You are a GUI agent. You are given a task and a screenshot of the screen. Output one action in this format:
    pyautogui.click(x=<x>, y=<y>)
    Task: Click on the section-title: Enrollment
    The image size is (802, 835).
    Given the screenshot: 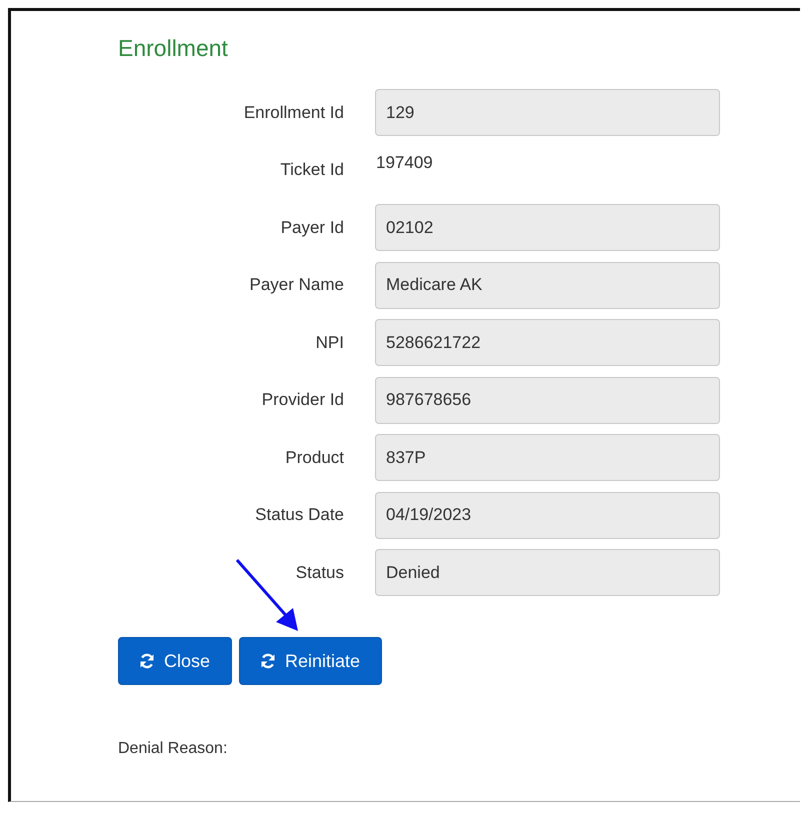 What is the action you would take?
    pyautogui.click(x=173, y=48)
    